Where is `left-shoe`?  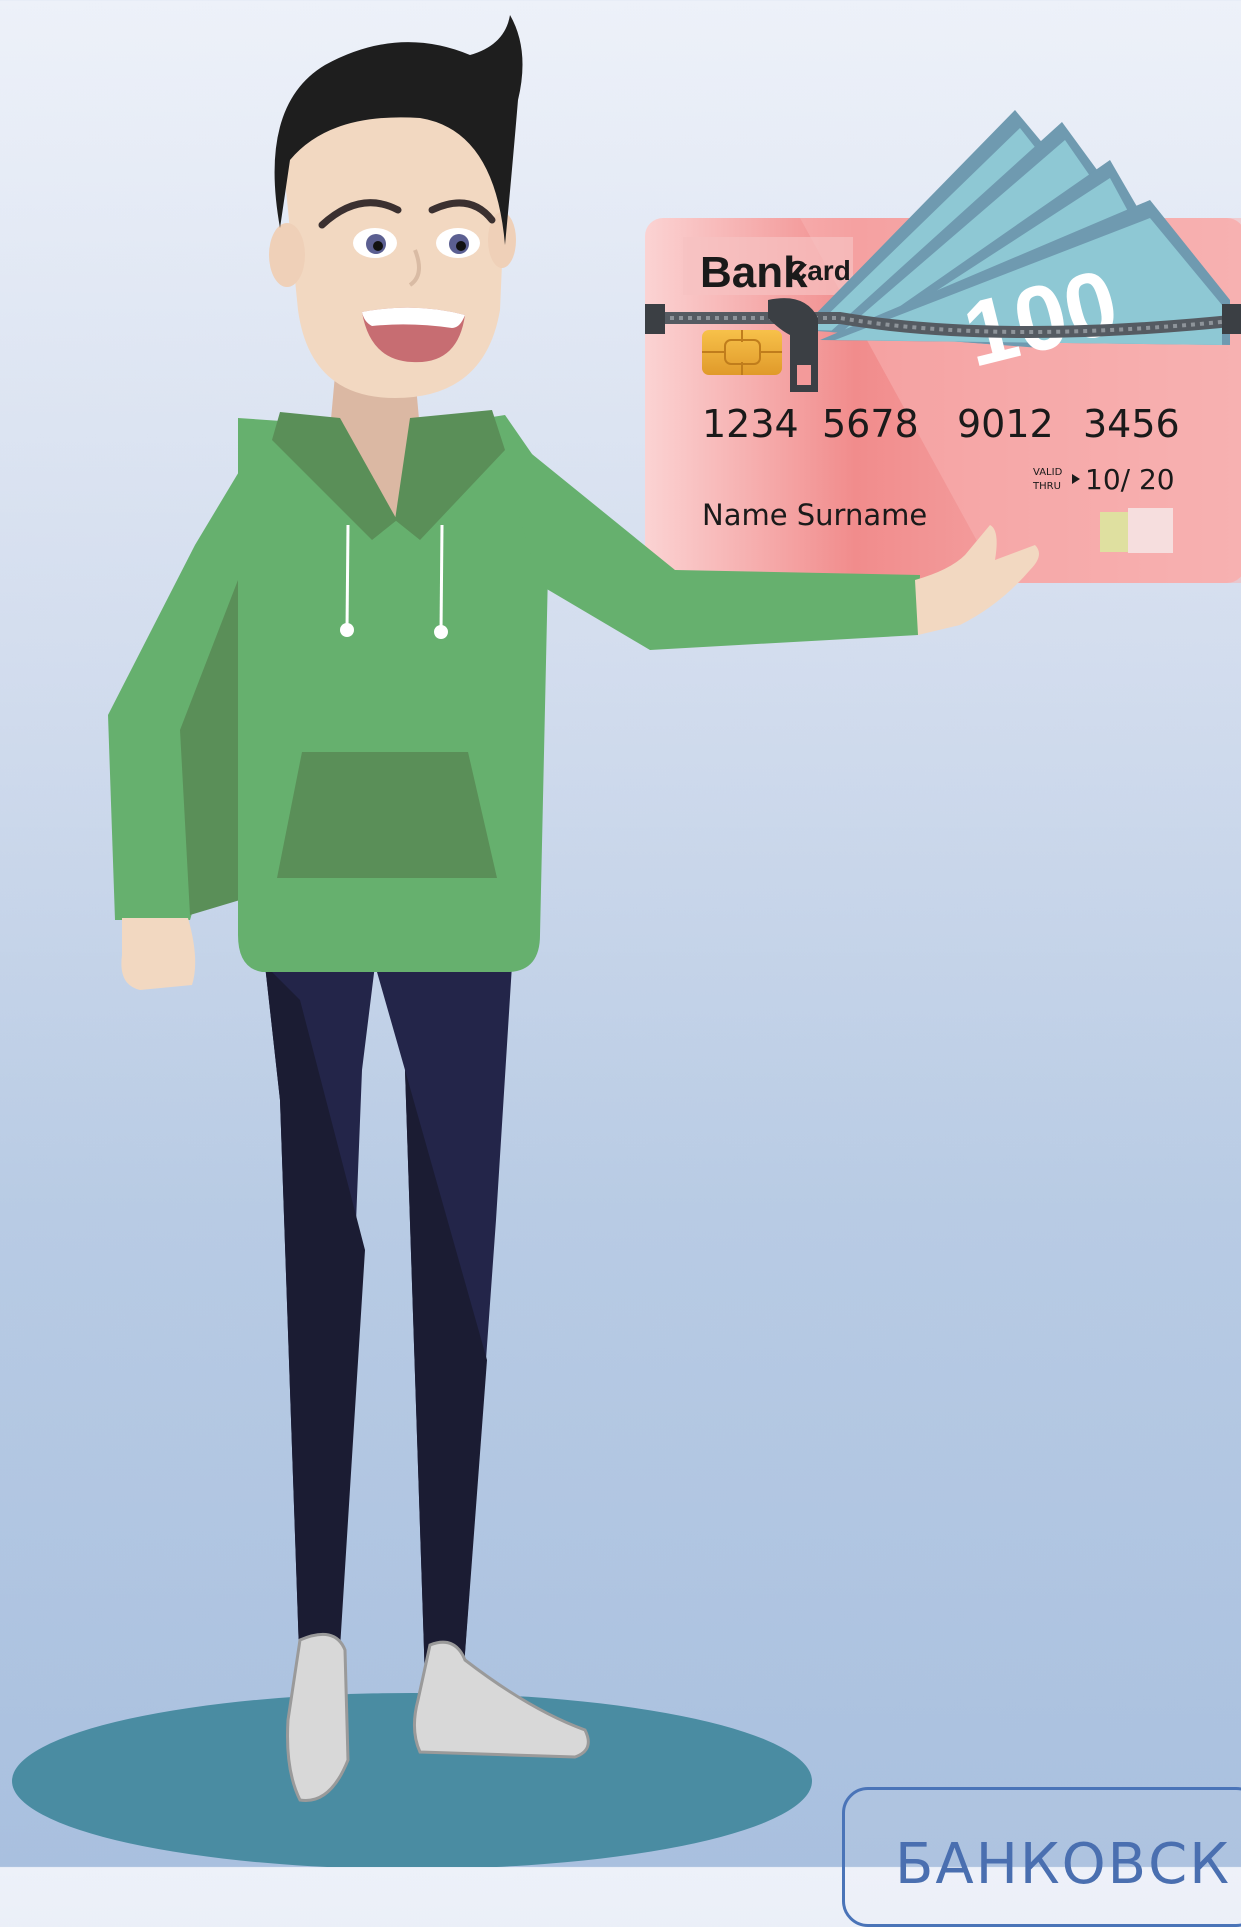
left-shoe is located at coordinates (318, 1717).